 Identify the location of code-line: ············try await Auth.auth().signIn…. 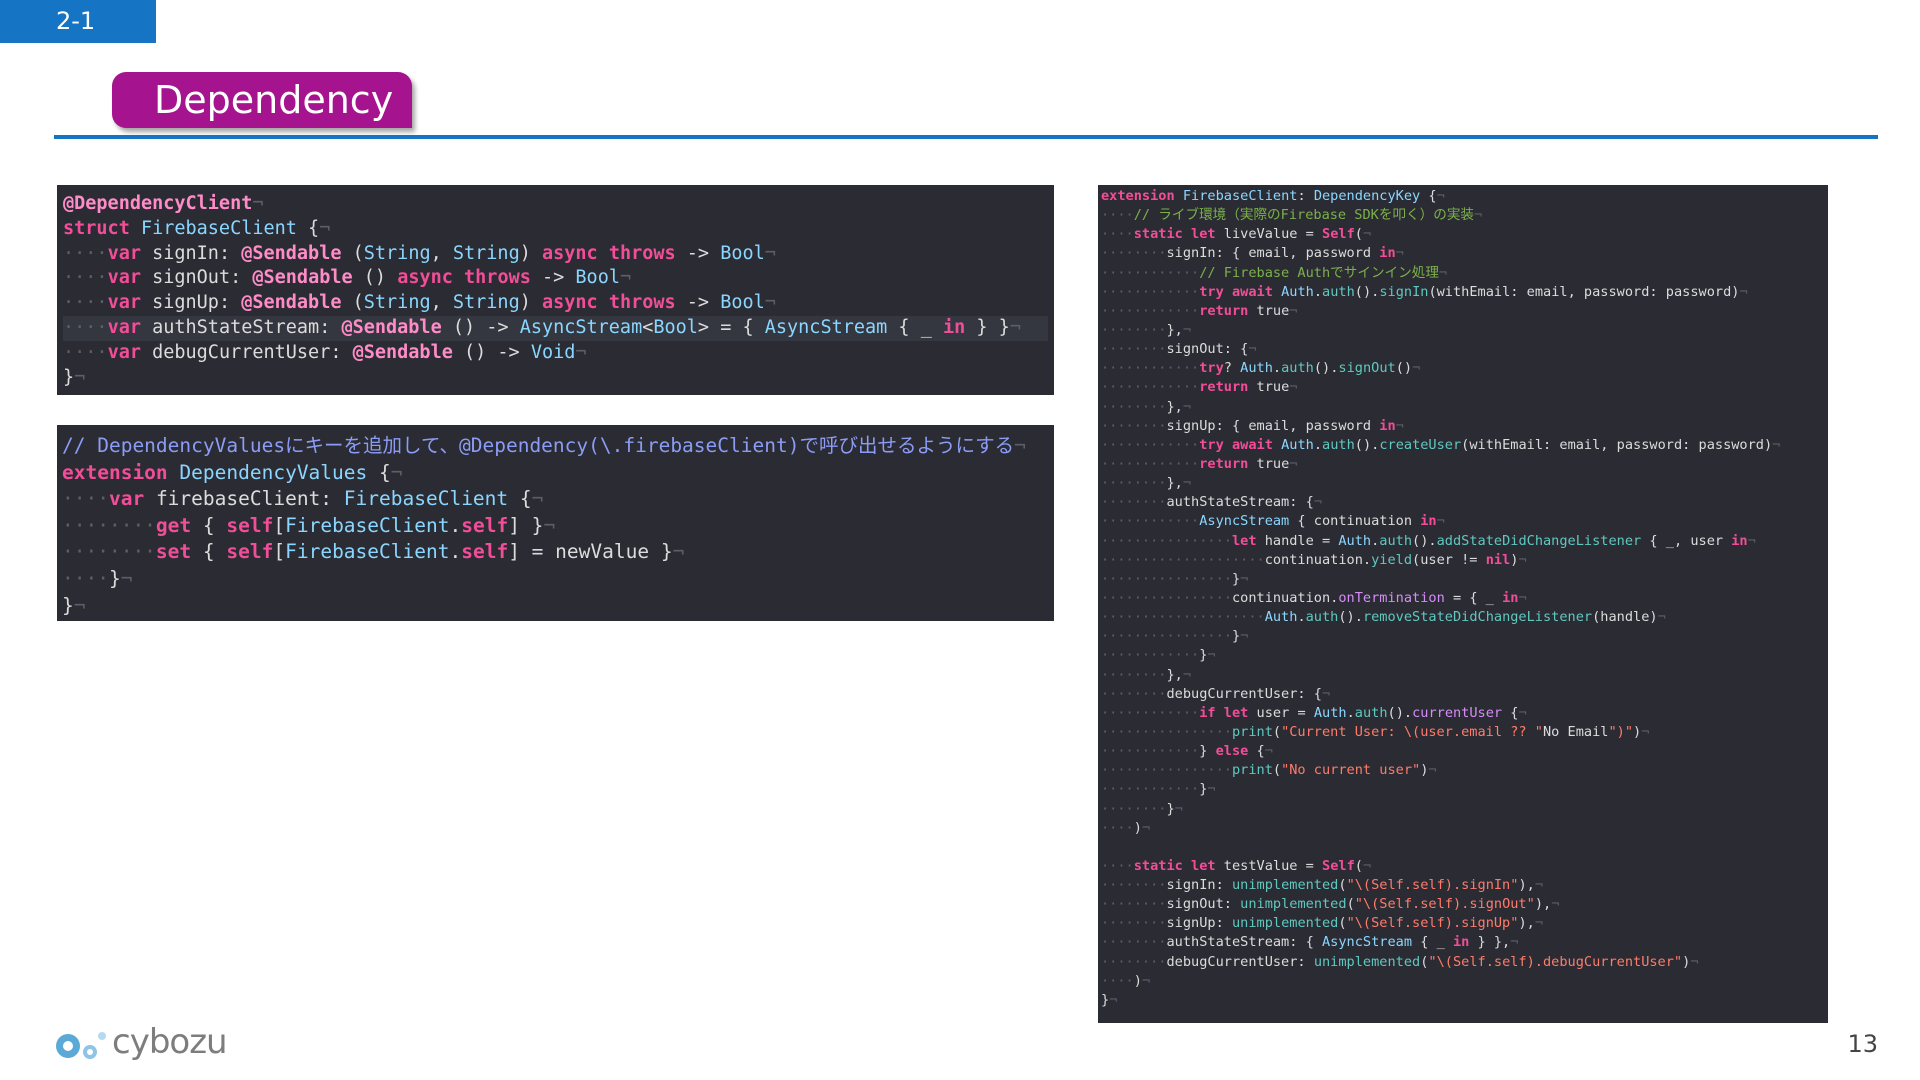
(1424, 291).